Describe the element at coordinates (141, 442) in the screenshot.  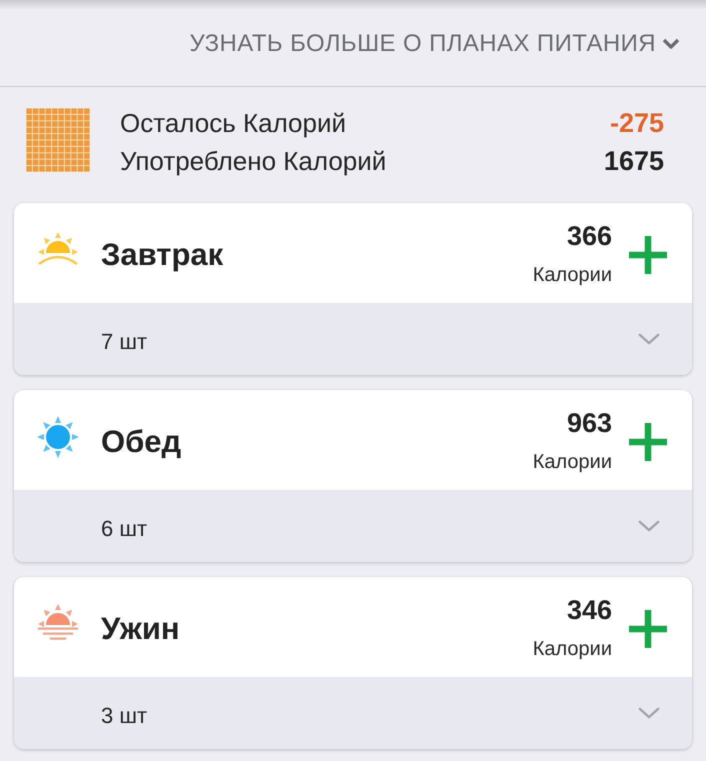
I see `meal-title: Обед` at that location.